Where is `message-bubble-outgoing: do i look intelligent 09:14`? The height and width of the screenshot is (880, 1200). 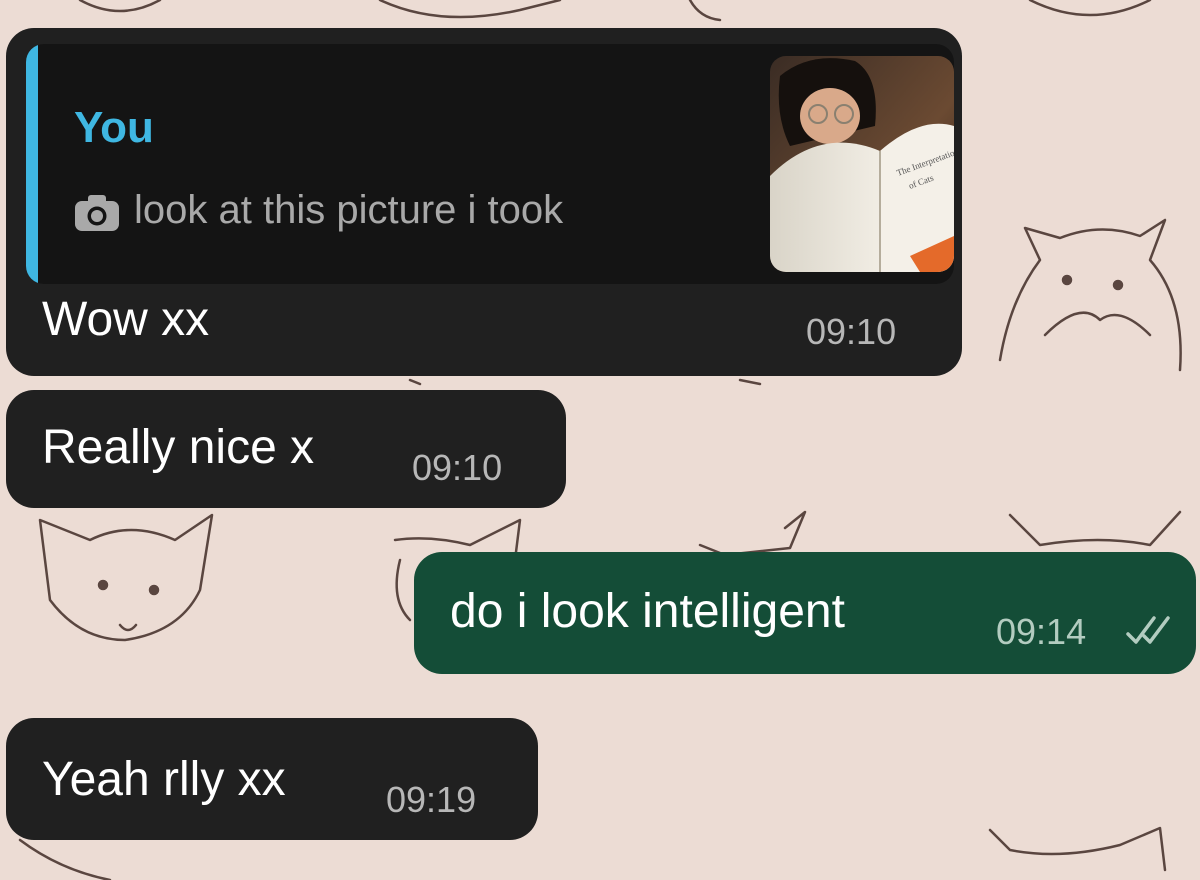 message-bubble-outgoing: do i look intelligent 09:14 is located at coordinates (805, 613).